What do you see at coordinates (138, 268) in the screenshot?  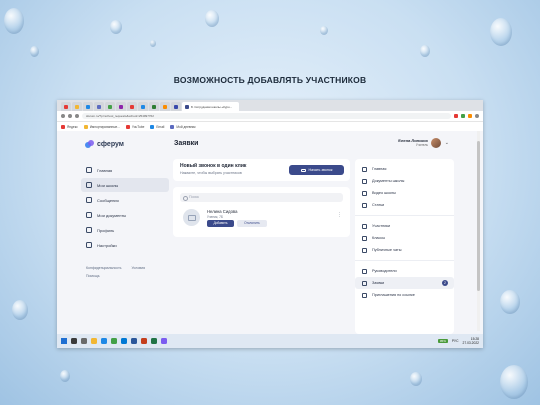 I see `footer-link: Условия` at bounding box center [138, 268].